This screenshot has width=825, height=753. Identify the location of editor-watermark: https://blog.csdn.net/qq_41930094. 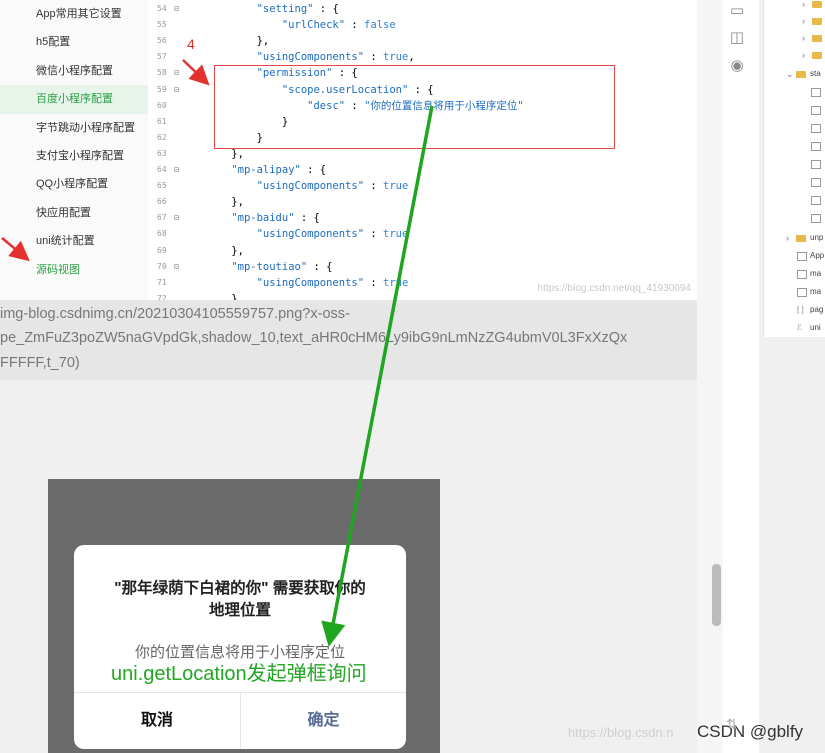
(614, 288).